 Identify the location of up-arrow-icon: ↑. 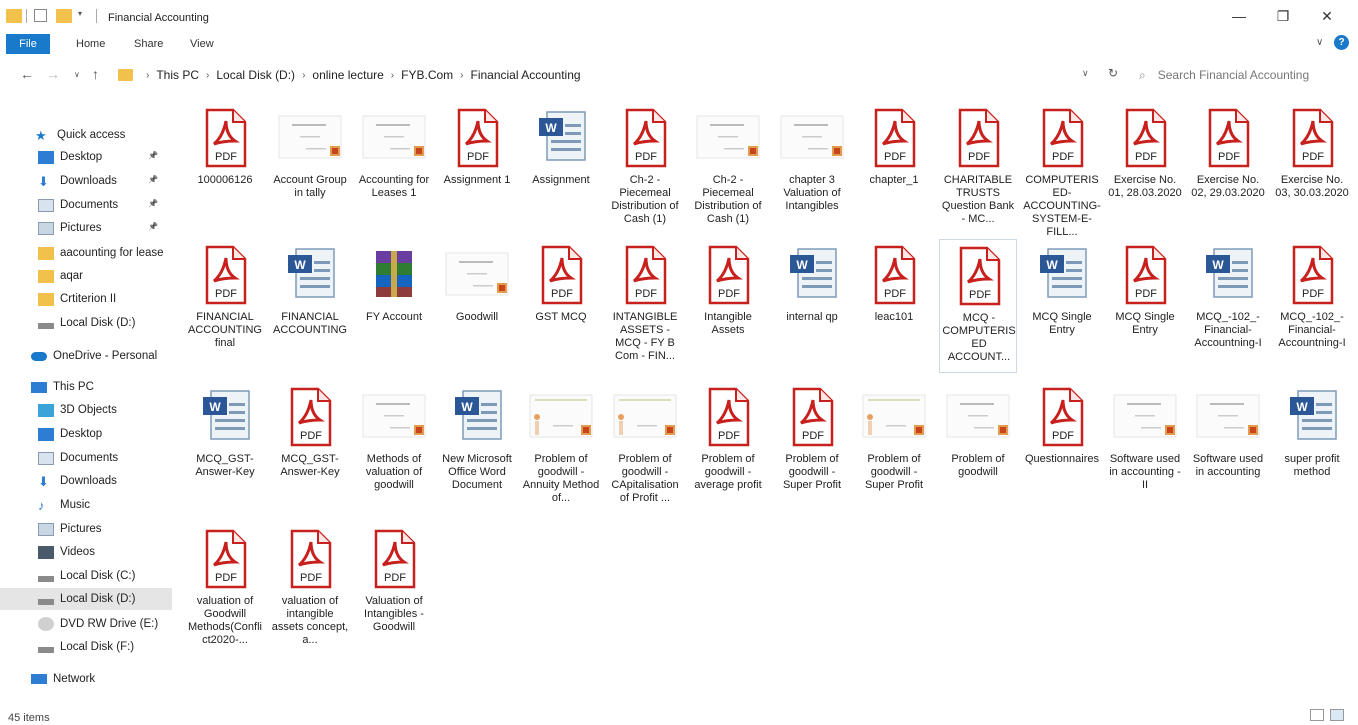
(95, 74).